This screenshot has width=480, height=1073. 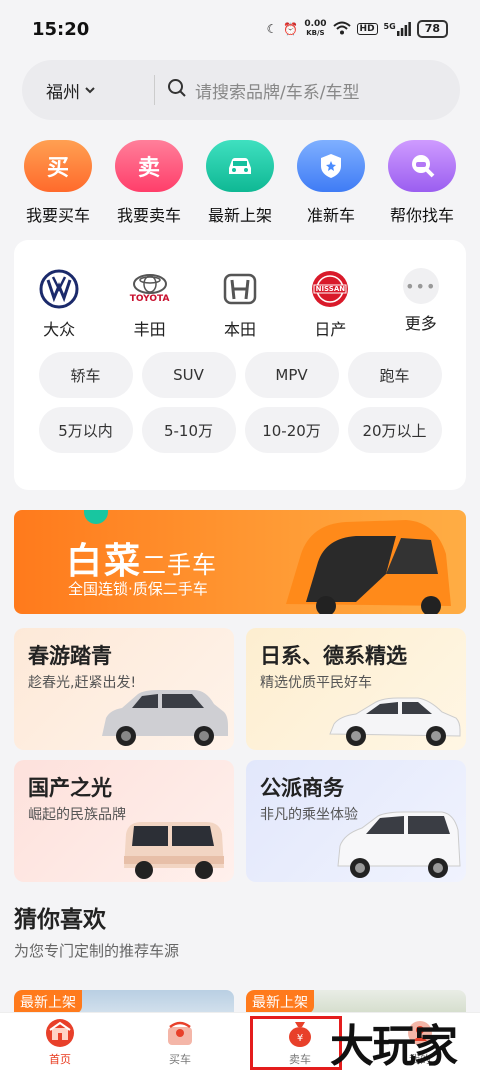 I want to click on tab-buy: 买车, so click(x=180, y=1043).